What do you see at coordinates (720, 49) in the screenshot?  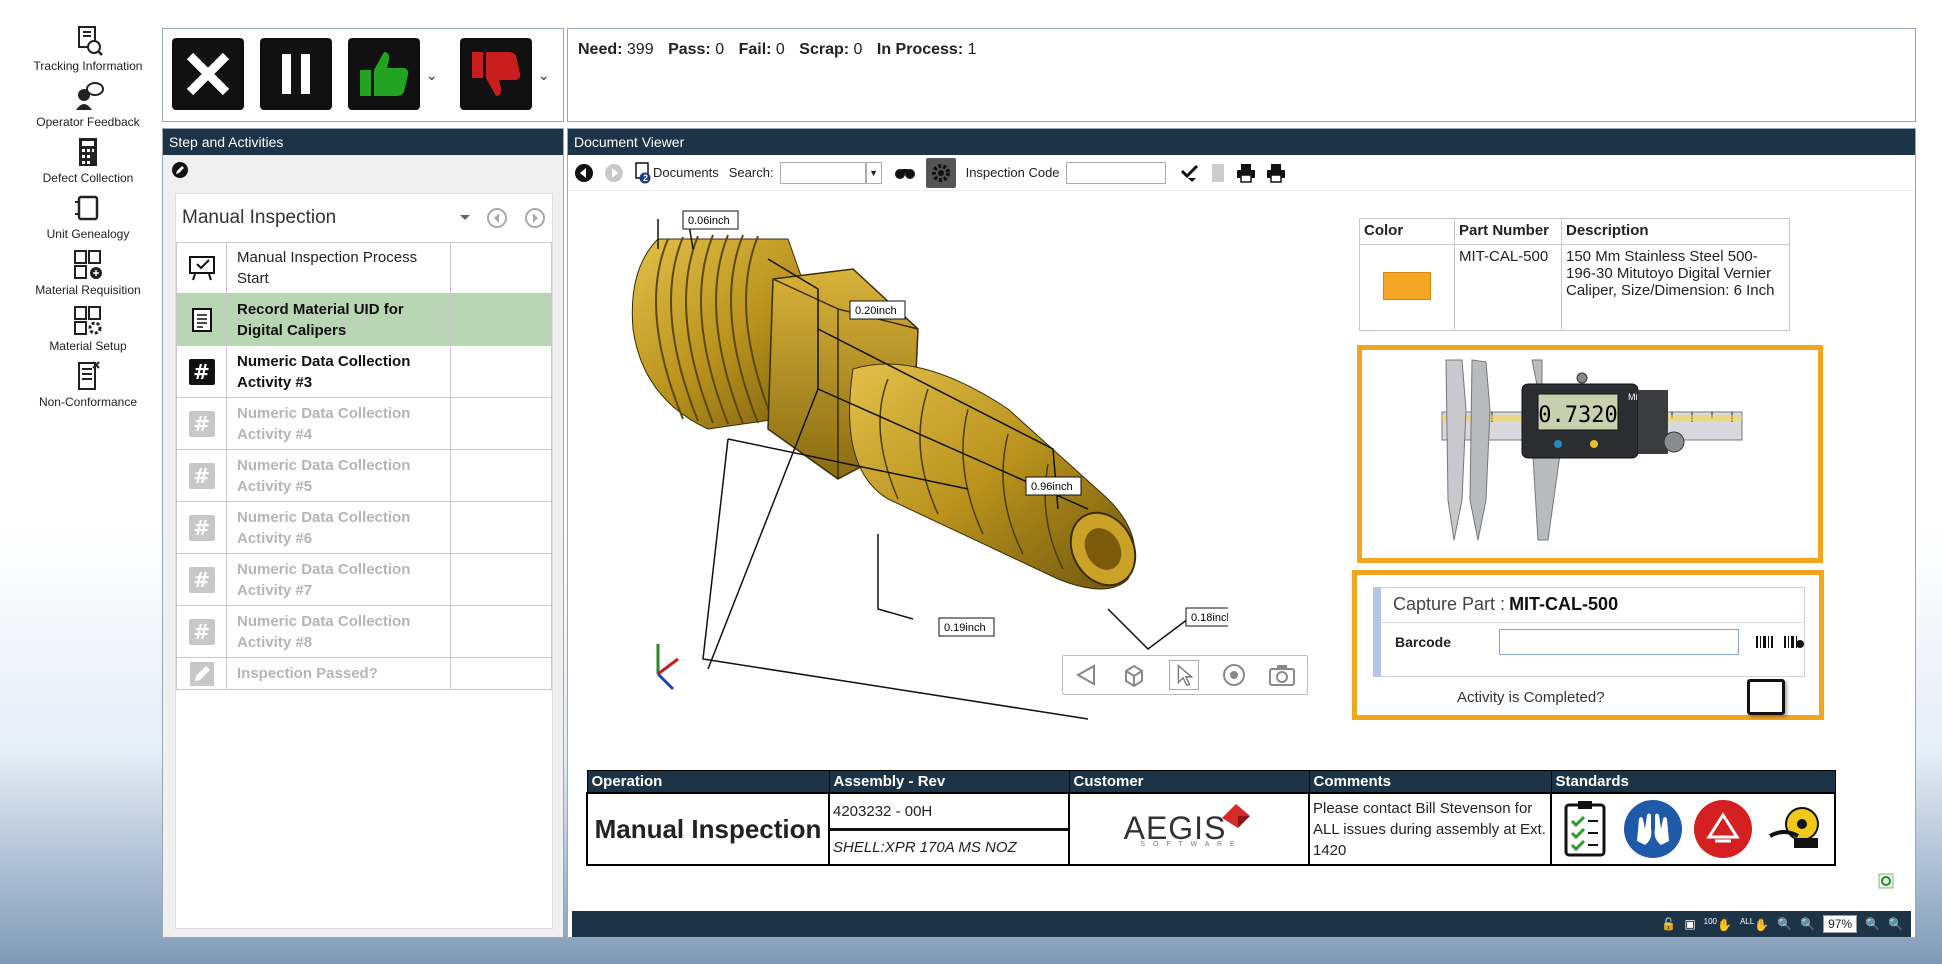 I see `pass-value: 0` at bounding box center [720, 49].